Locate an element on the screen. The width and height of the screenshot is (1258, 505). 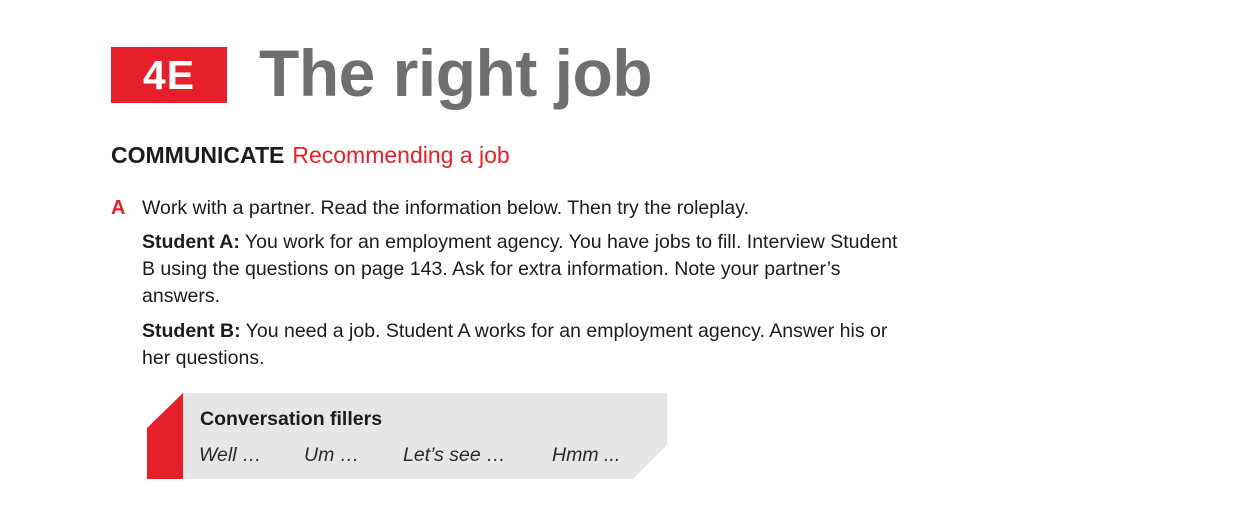
fillers-accent-tab is located at coordinates (165, 436).